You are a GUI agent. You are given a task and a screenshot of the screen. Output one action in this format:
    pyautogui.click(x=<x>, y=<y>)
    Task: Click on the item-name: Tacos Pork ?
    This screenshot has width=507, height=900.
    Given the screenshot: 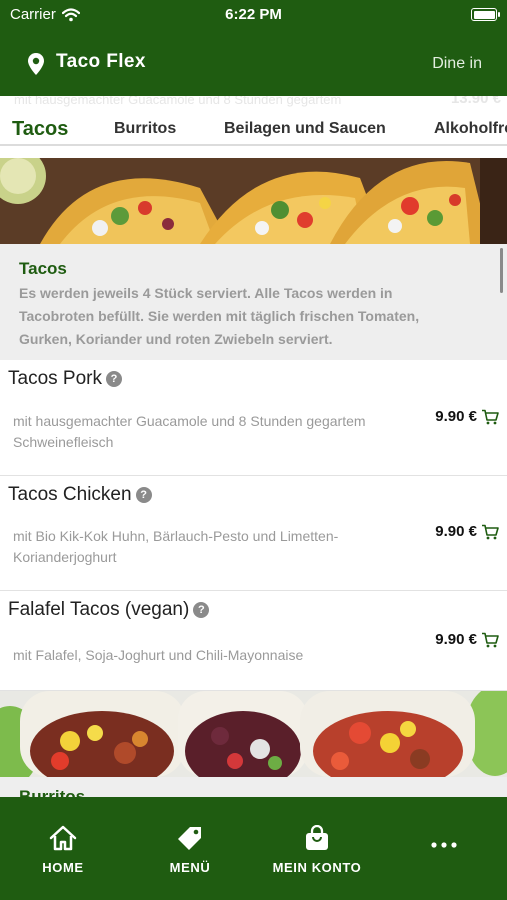 What is the action you would take?
    pyautogui.click(x=65, y=379)
    